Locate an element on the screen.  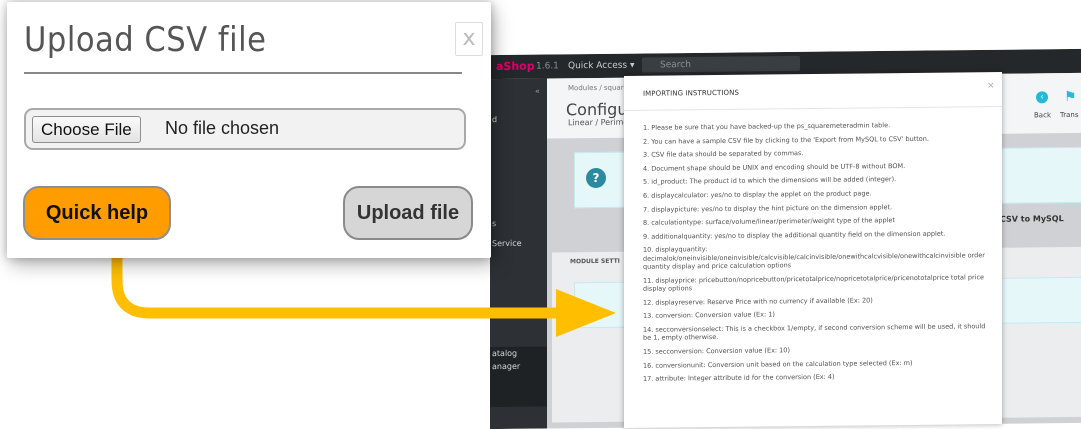
module-settings-heading: MODULE SETTI is located at coordinates (595, 261).